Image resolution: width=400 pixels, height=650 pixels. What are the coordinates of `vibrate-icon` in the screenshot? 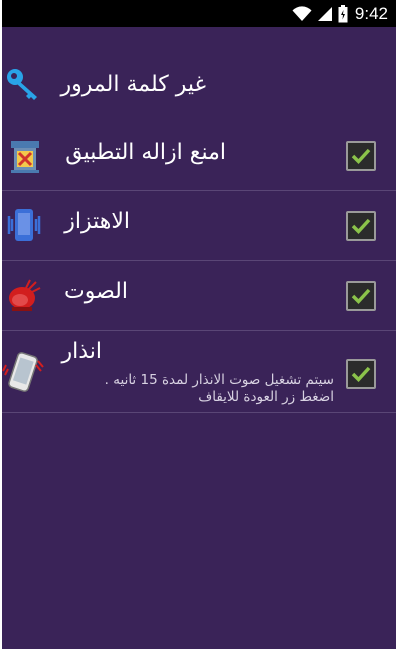 It's located at (24, 225).